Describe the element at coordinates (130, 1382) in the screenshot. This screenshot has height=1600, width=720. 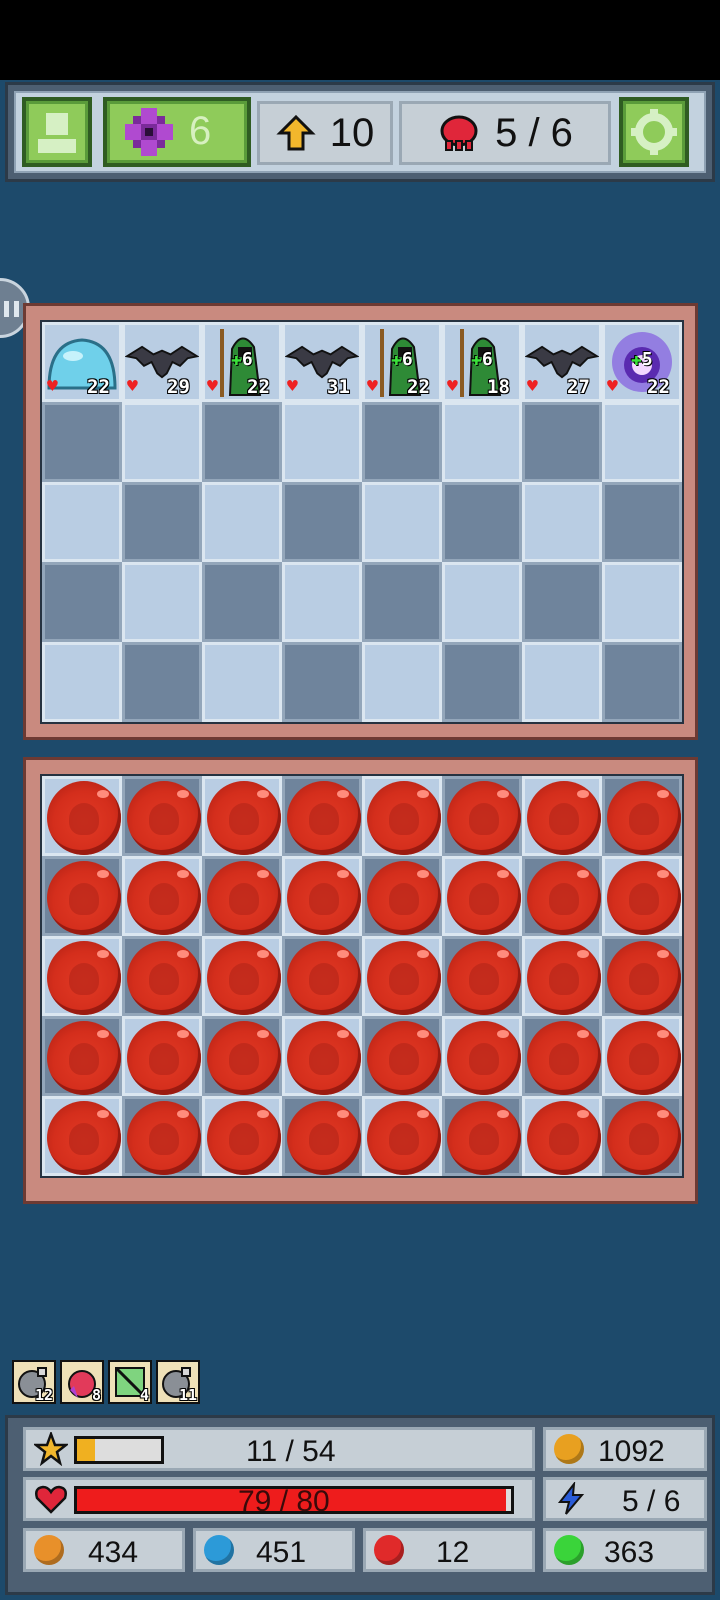
I see `inventory-item: 4` at that location.